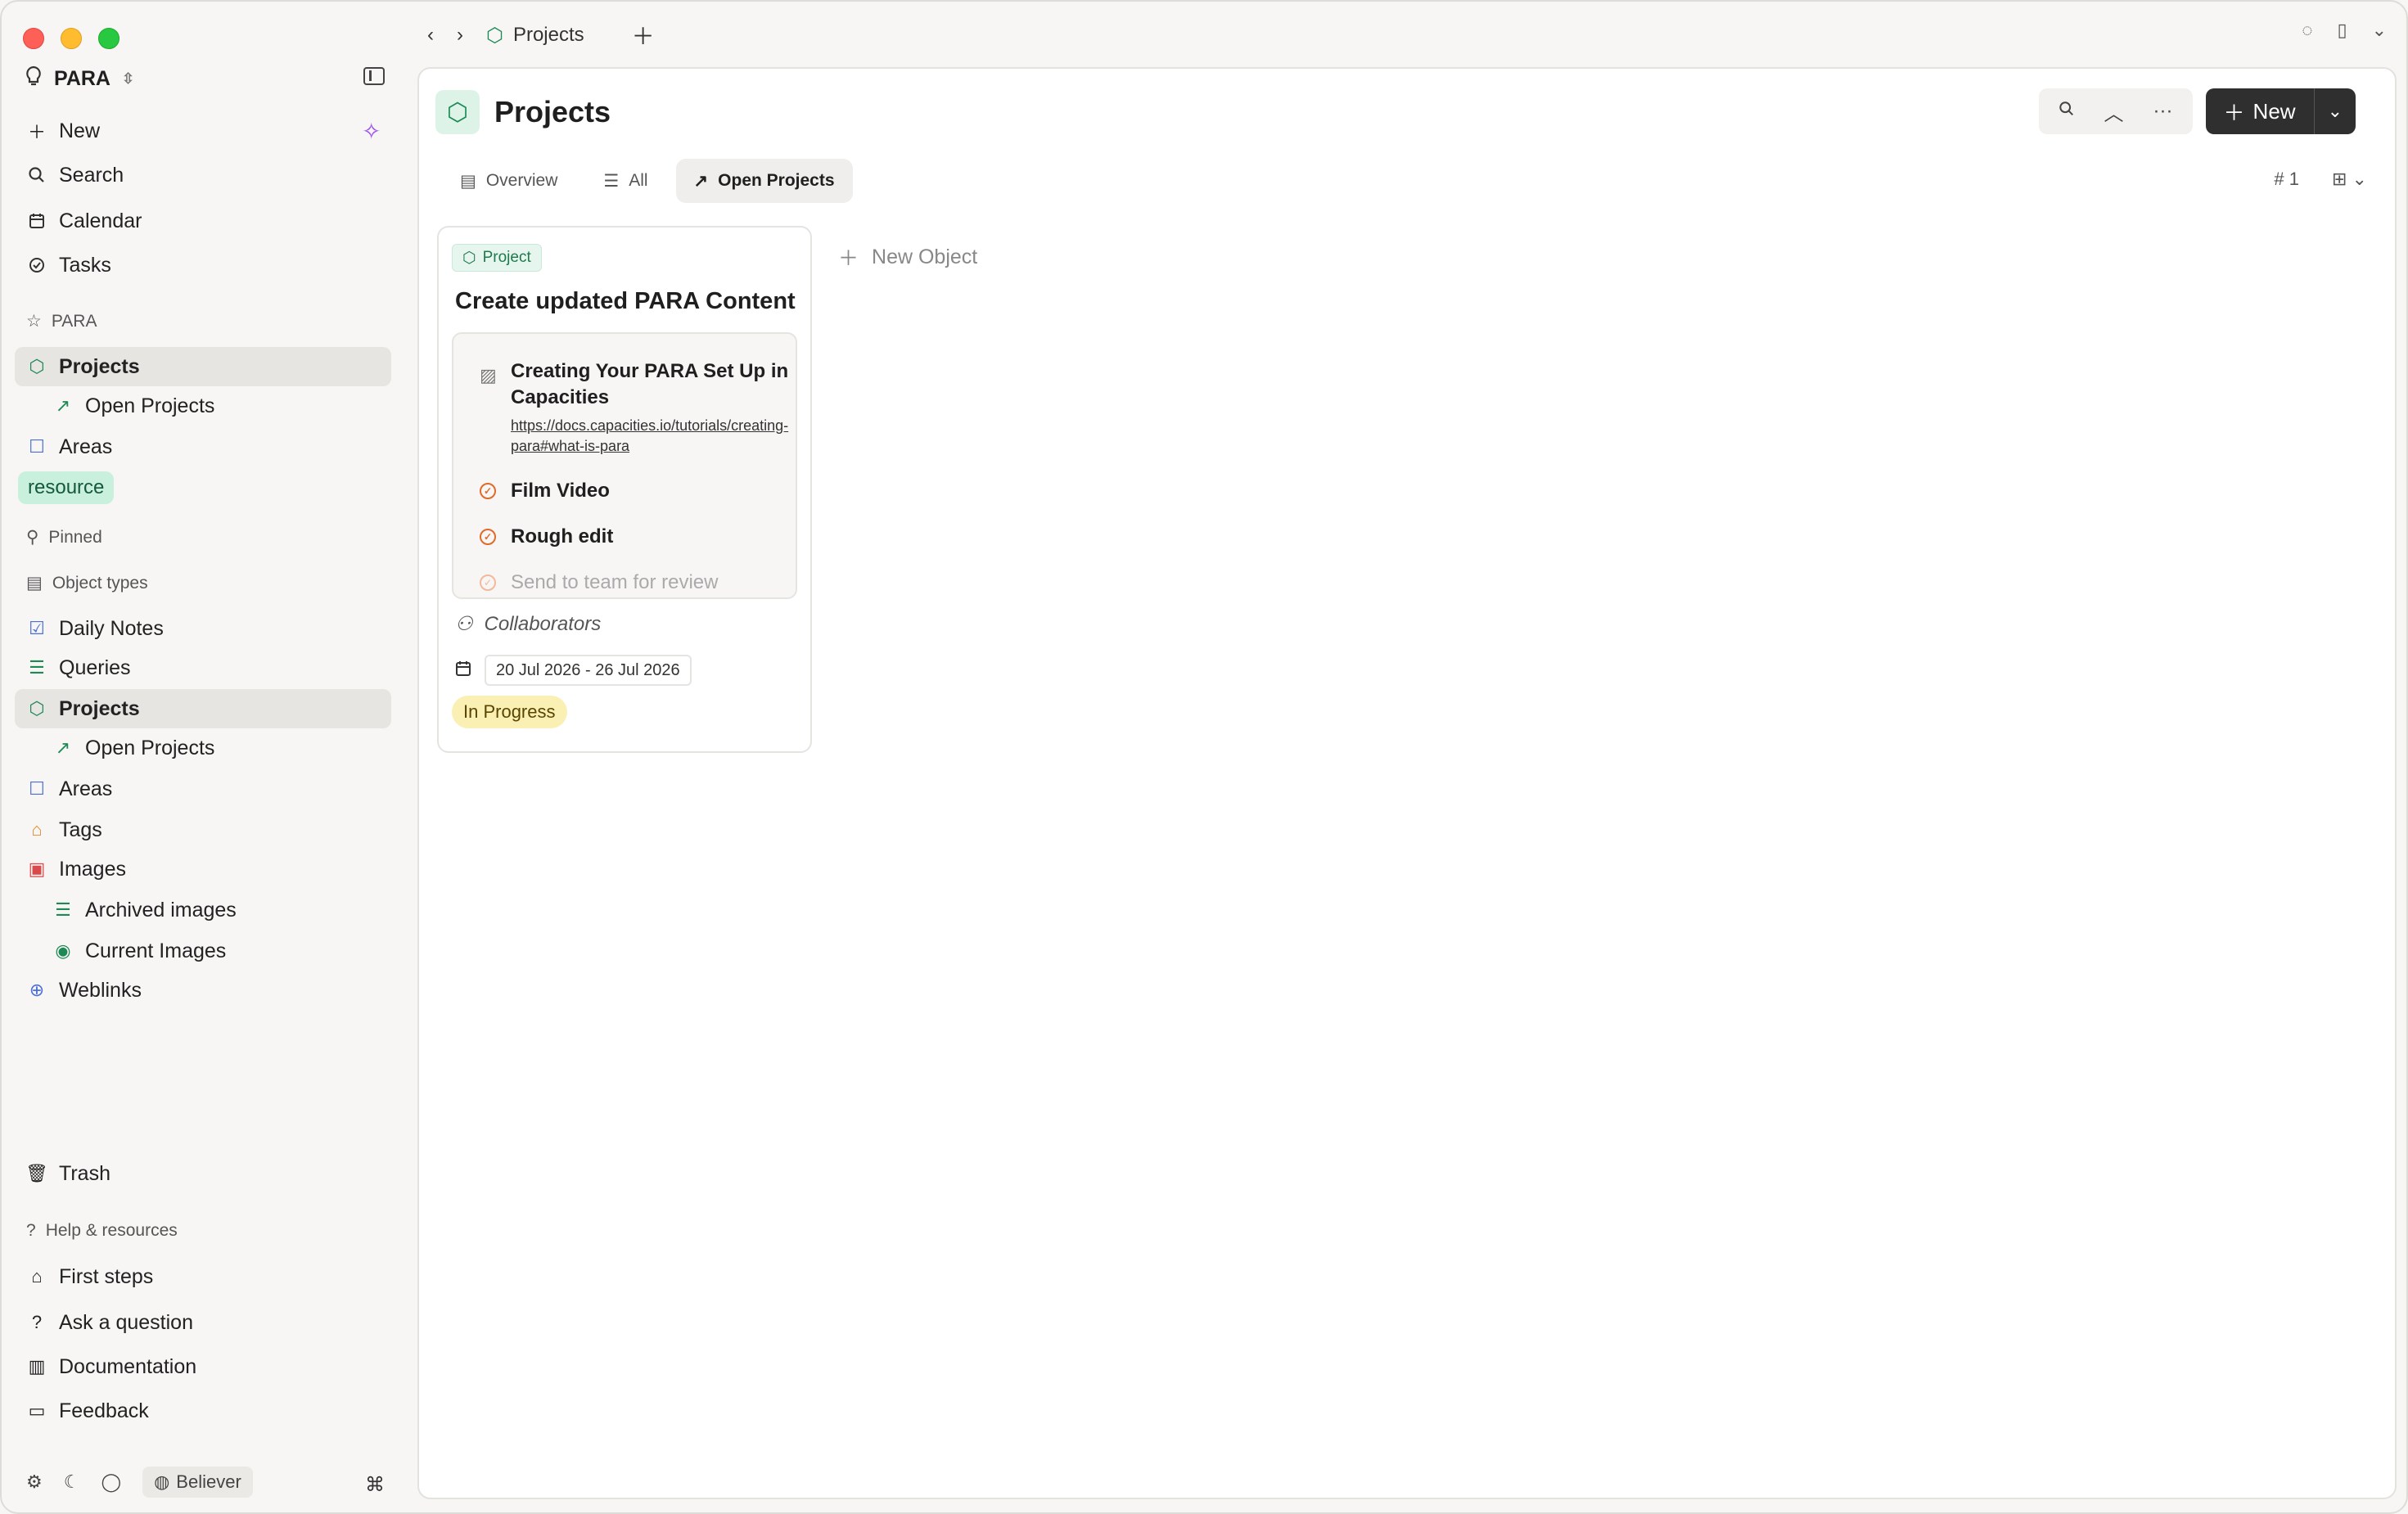  Describe the element at coordinates (625, 181) in the screenshot. I see `tab-all: ☰ All` at that location.